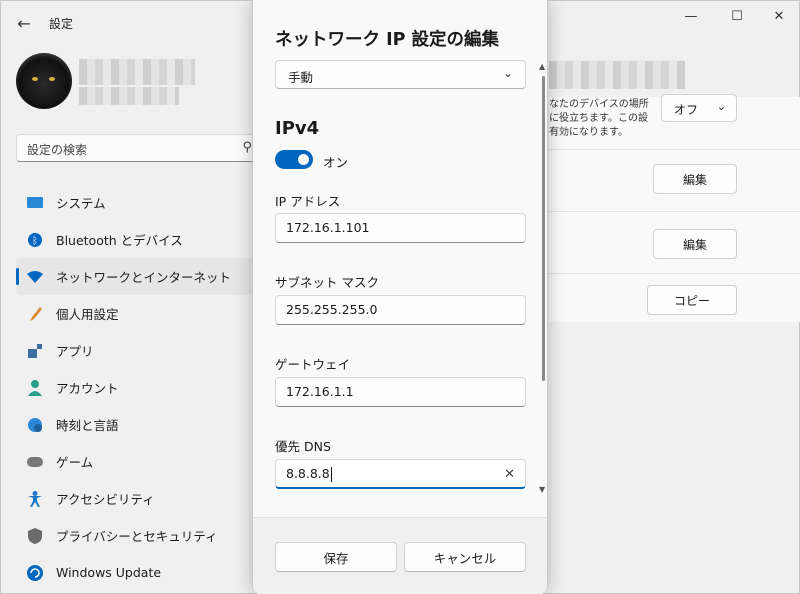 The width and height of the screenshot is (800, 594). Describe the element at coordinates (138, 461) in the screenshot. I see `sidebar-item-gaming: ゲーム` at that location.